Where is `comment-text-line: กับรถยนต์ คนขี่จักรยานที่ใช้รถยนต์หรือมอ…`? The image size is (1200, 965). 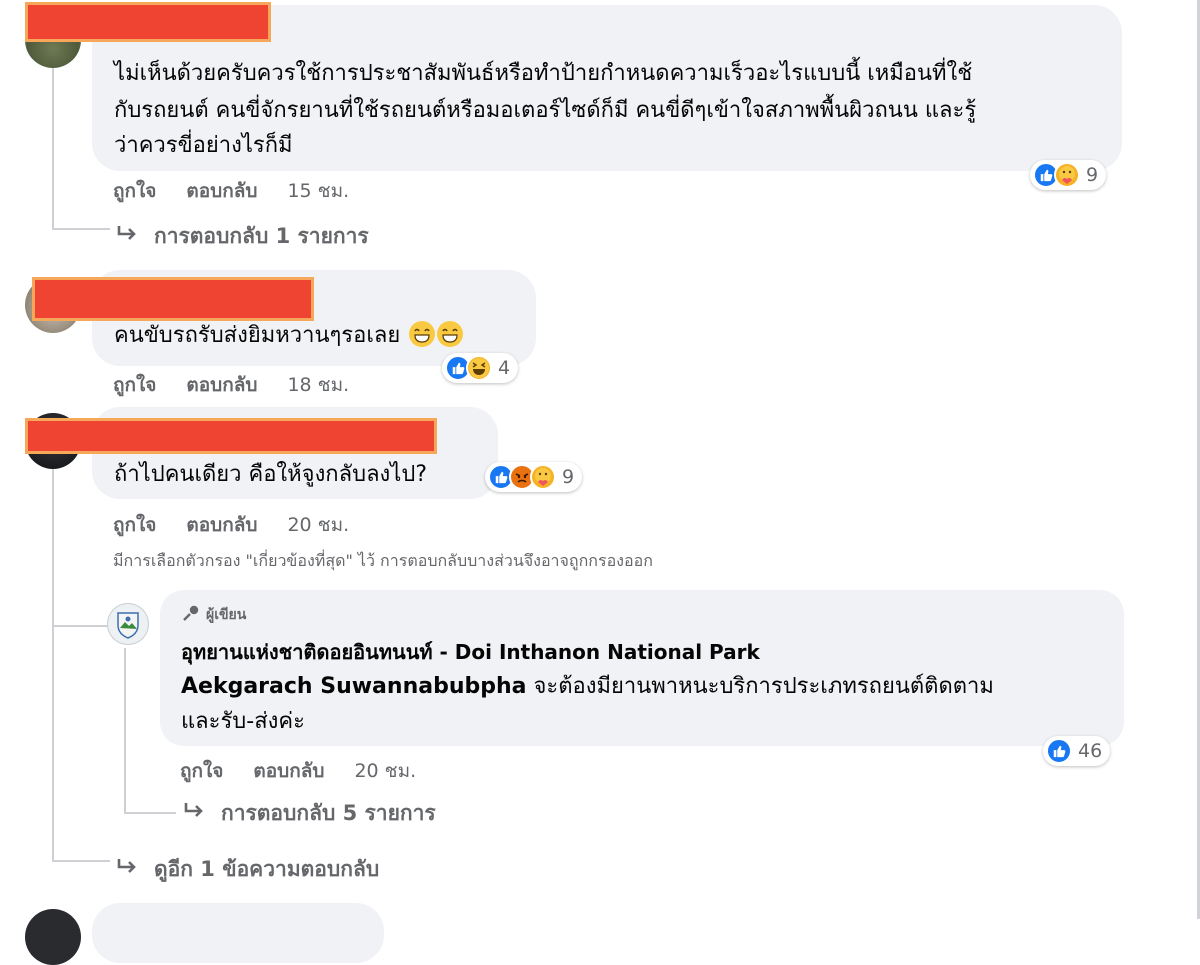 comment-text-line: กับรถยนต์ คนขี่จักรยานที่ใช้รถยนต์หรือมอ… is located at coordinates (545, 110).